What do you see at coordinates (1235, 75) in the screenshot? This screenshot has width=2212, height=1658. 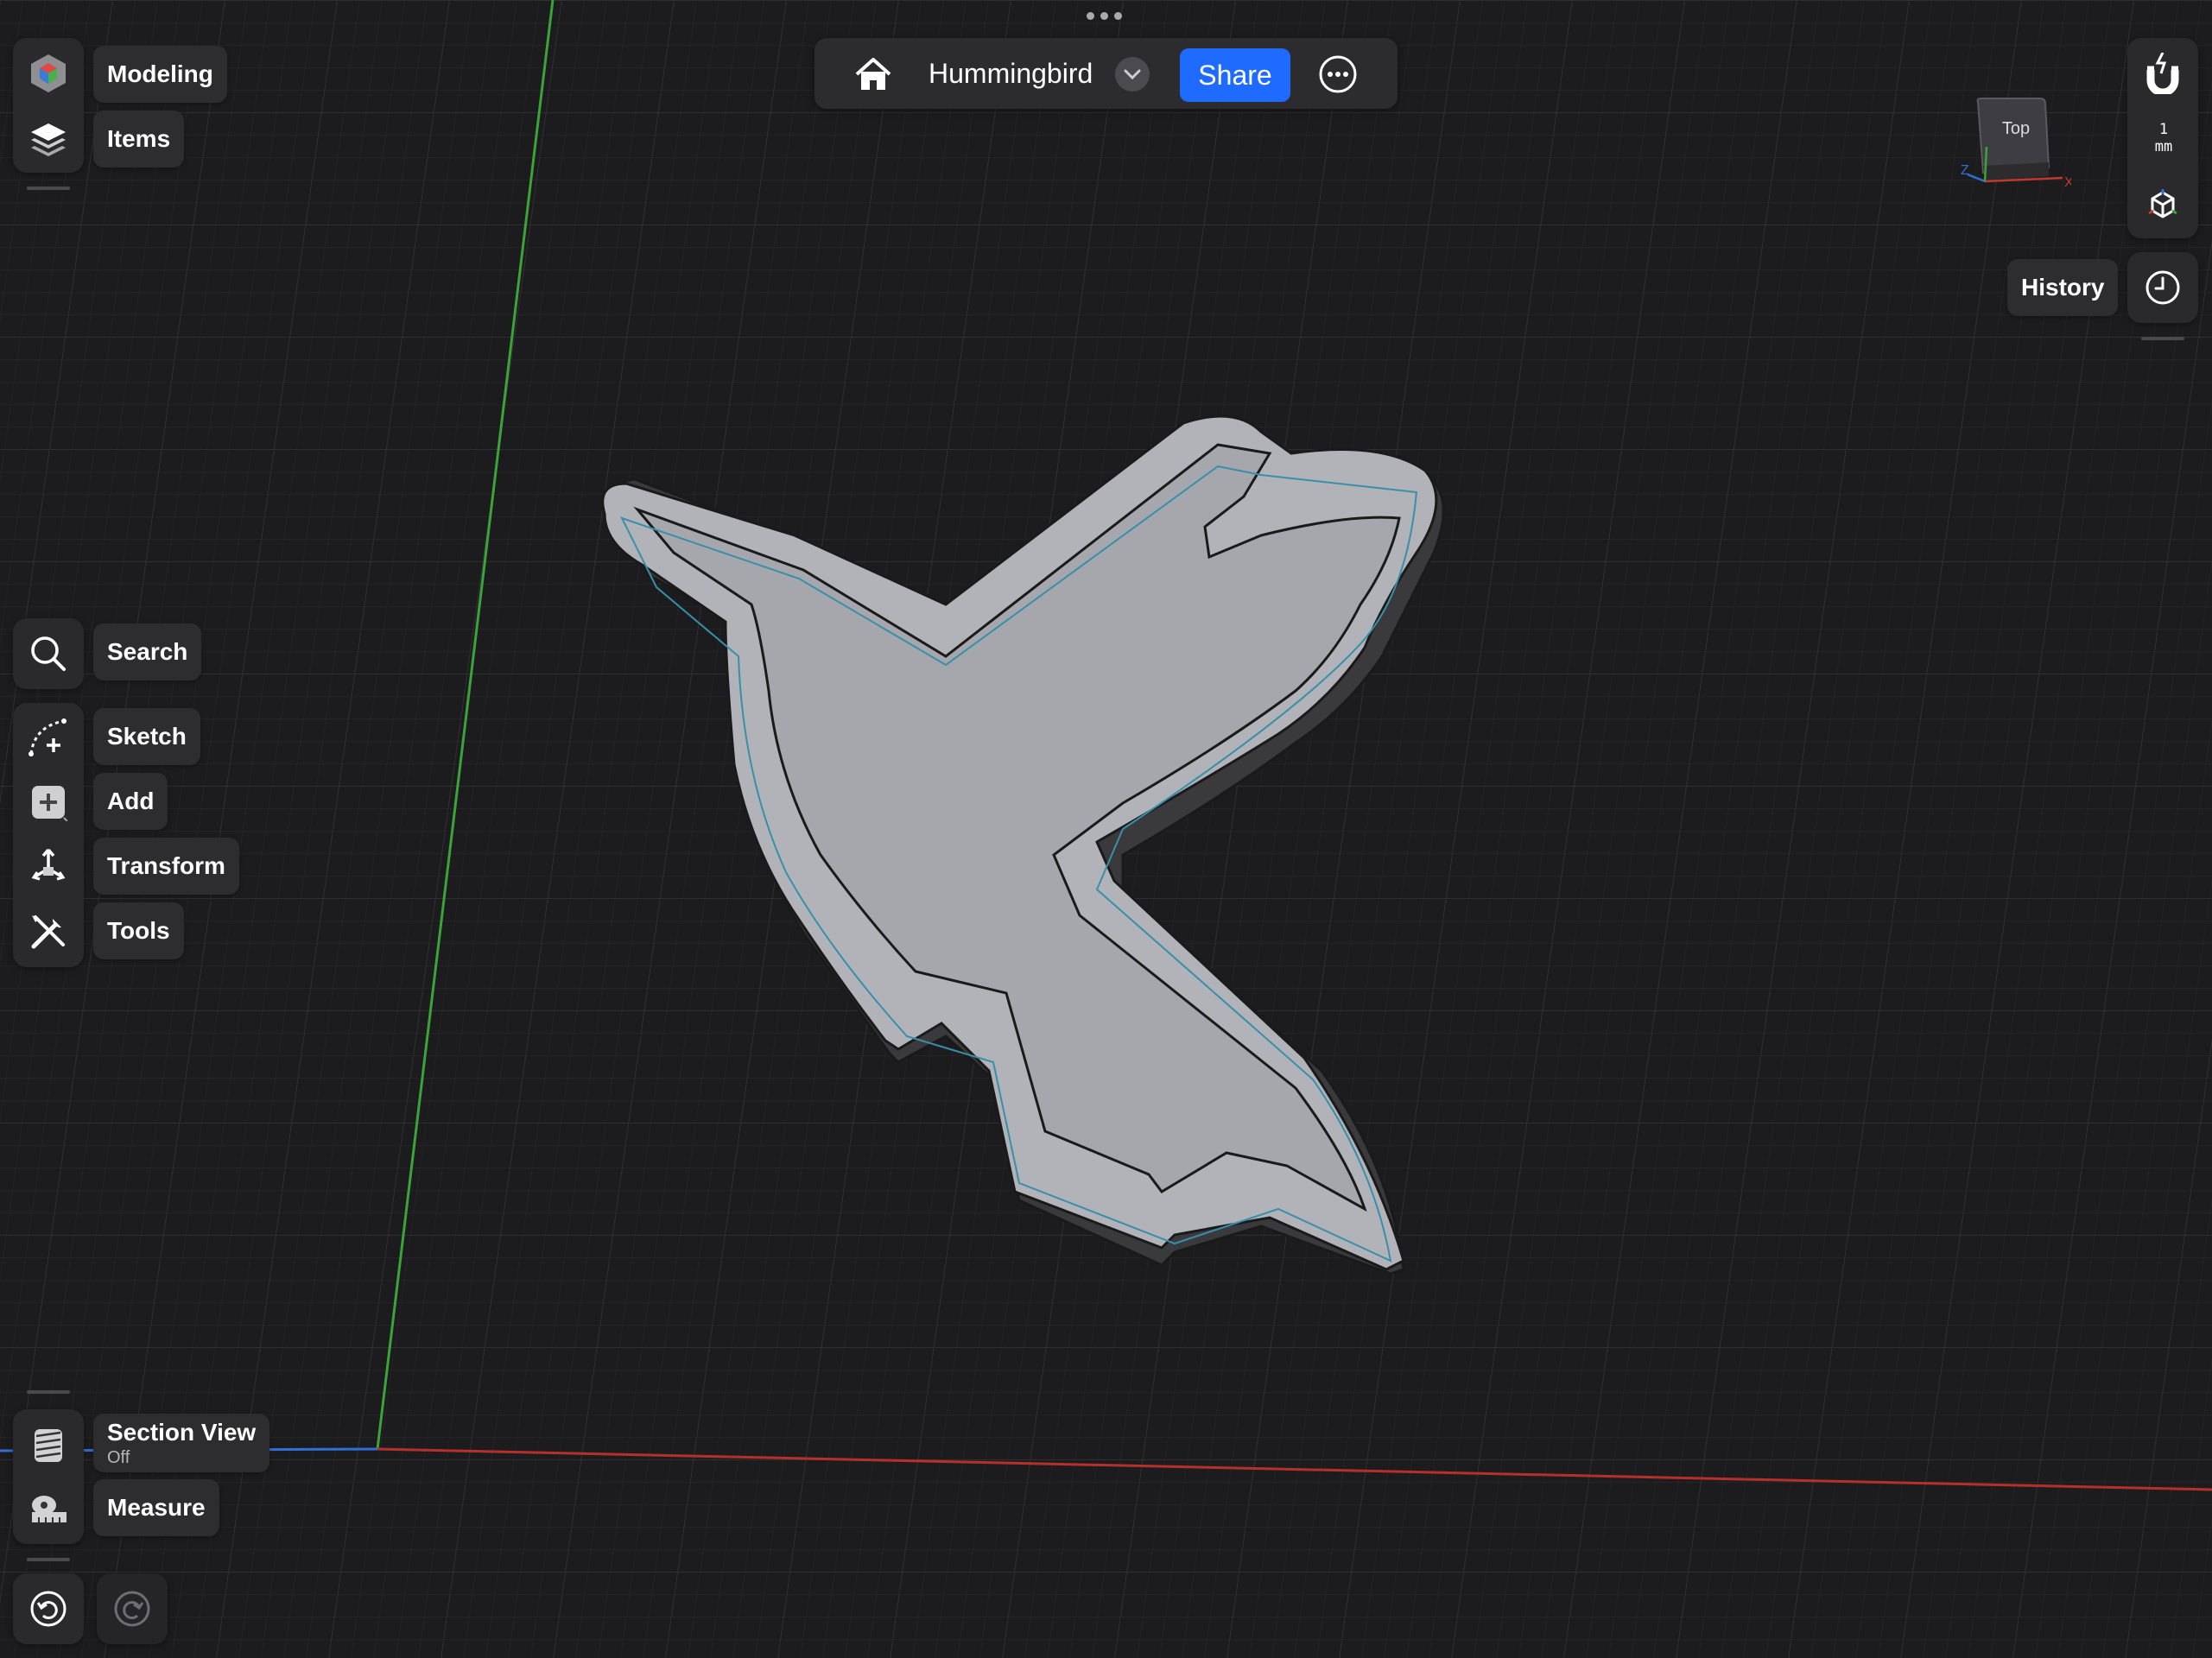 I see `share-button: Share` at bounding box center [1235, 75].